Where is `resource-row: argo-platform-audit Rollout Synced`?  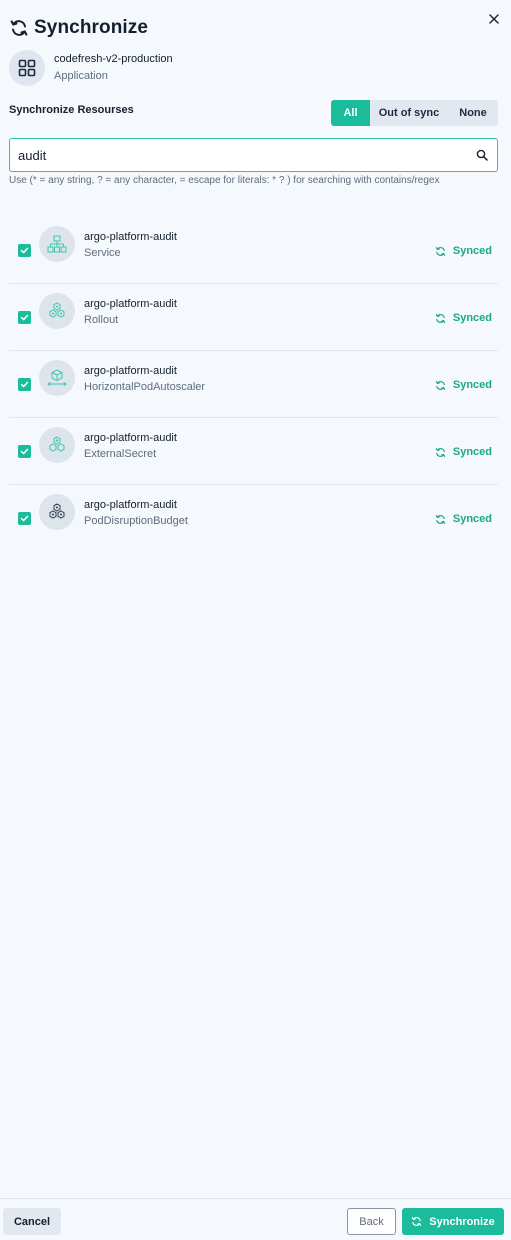
resource-row: argo-platform-audit Rollout Synced is located at coordinates (253, 317).